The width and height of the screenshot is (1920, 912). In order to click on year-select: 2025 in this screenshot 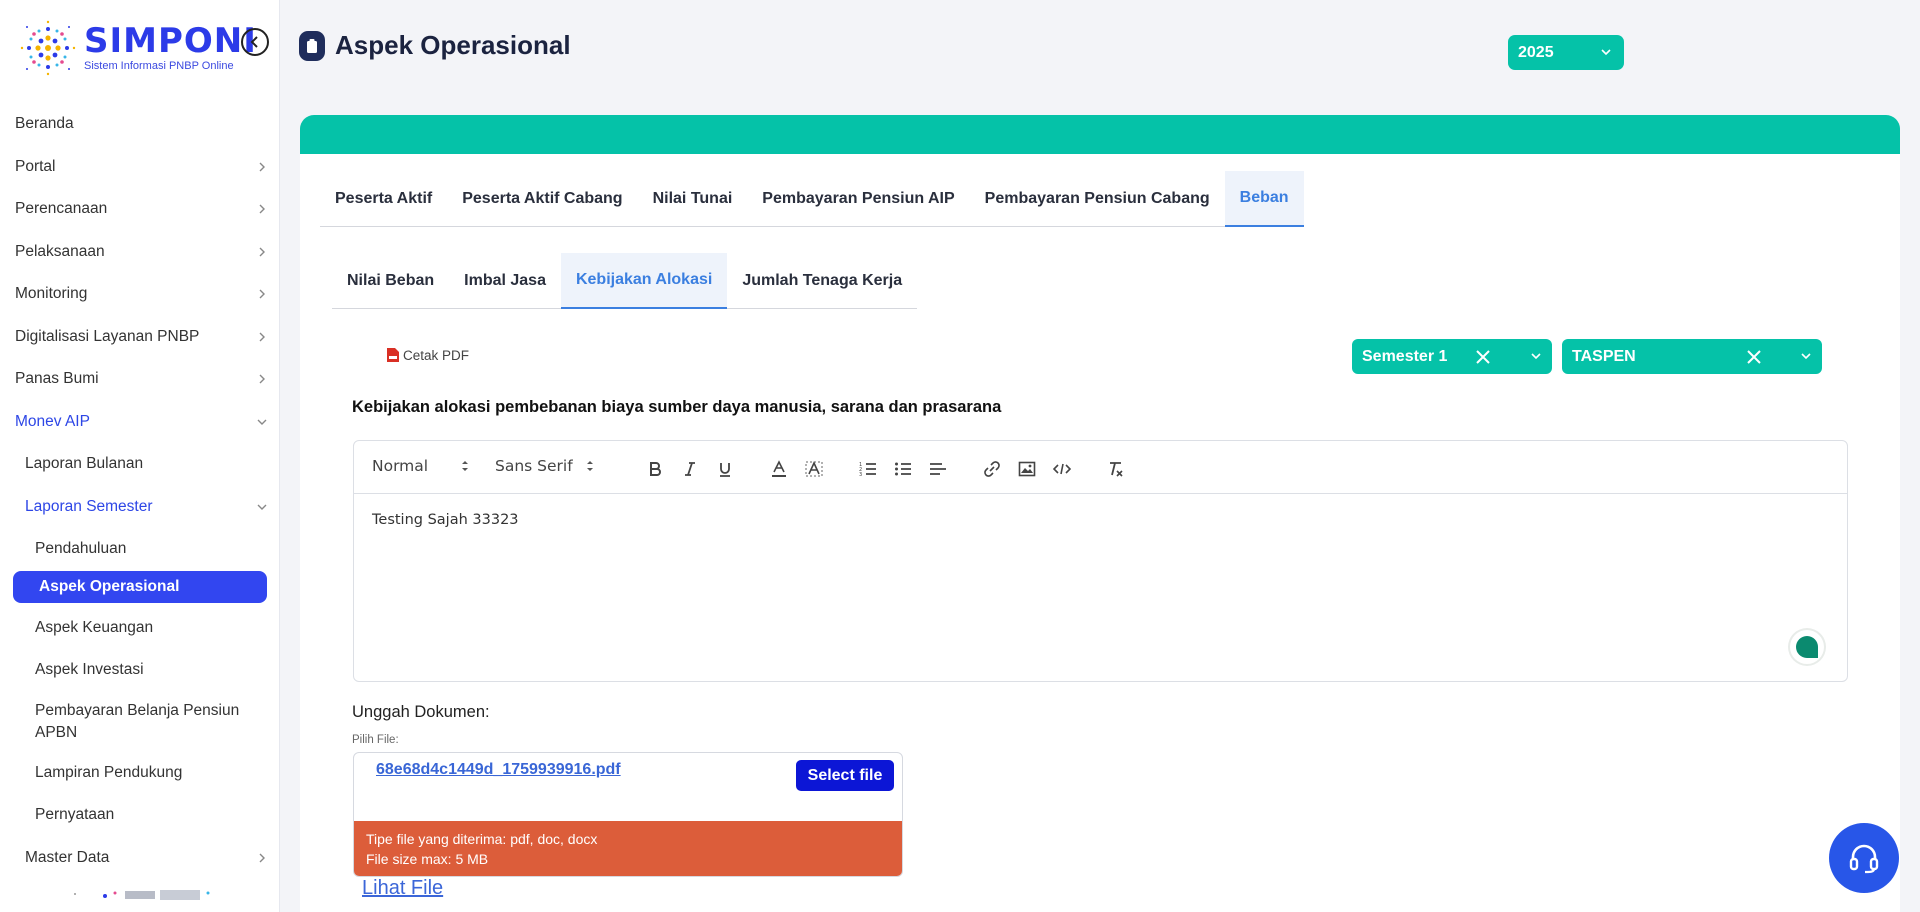, I will do `click(1566, 52)`.